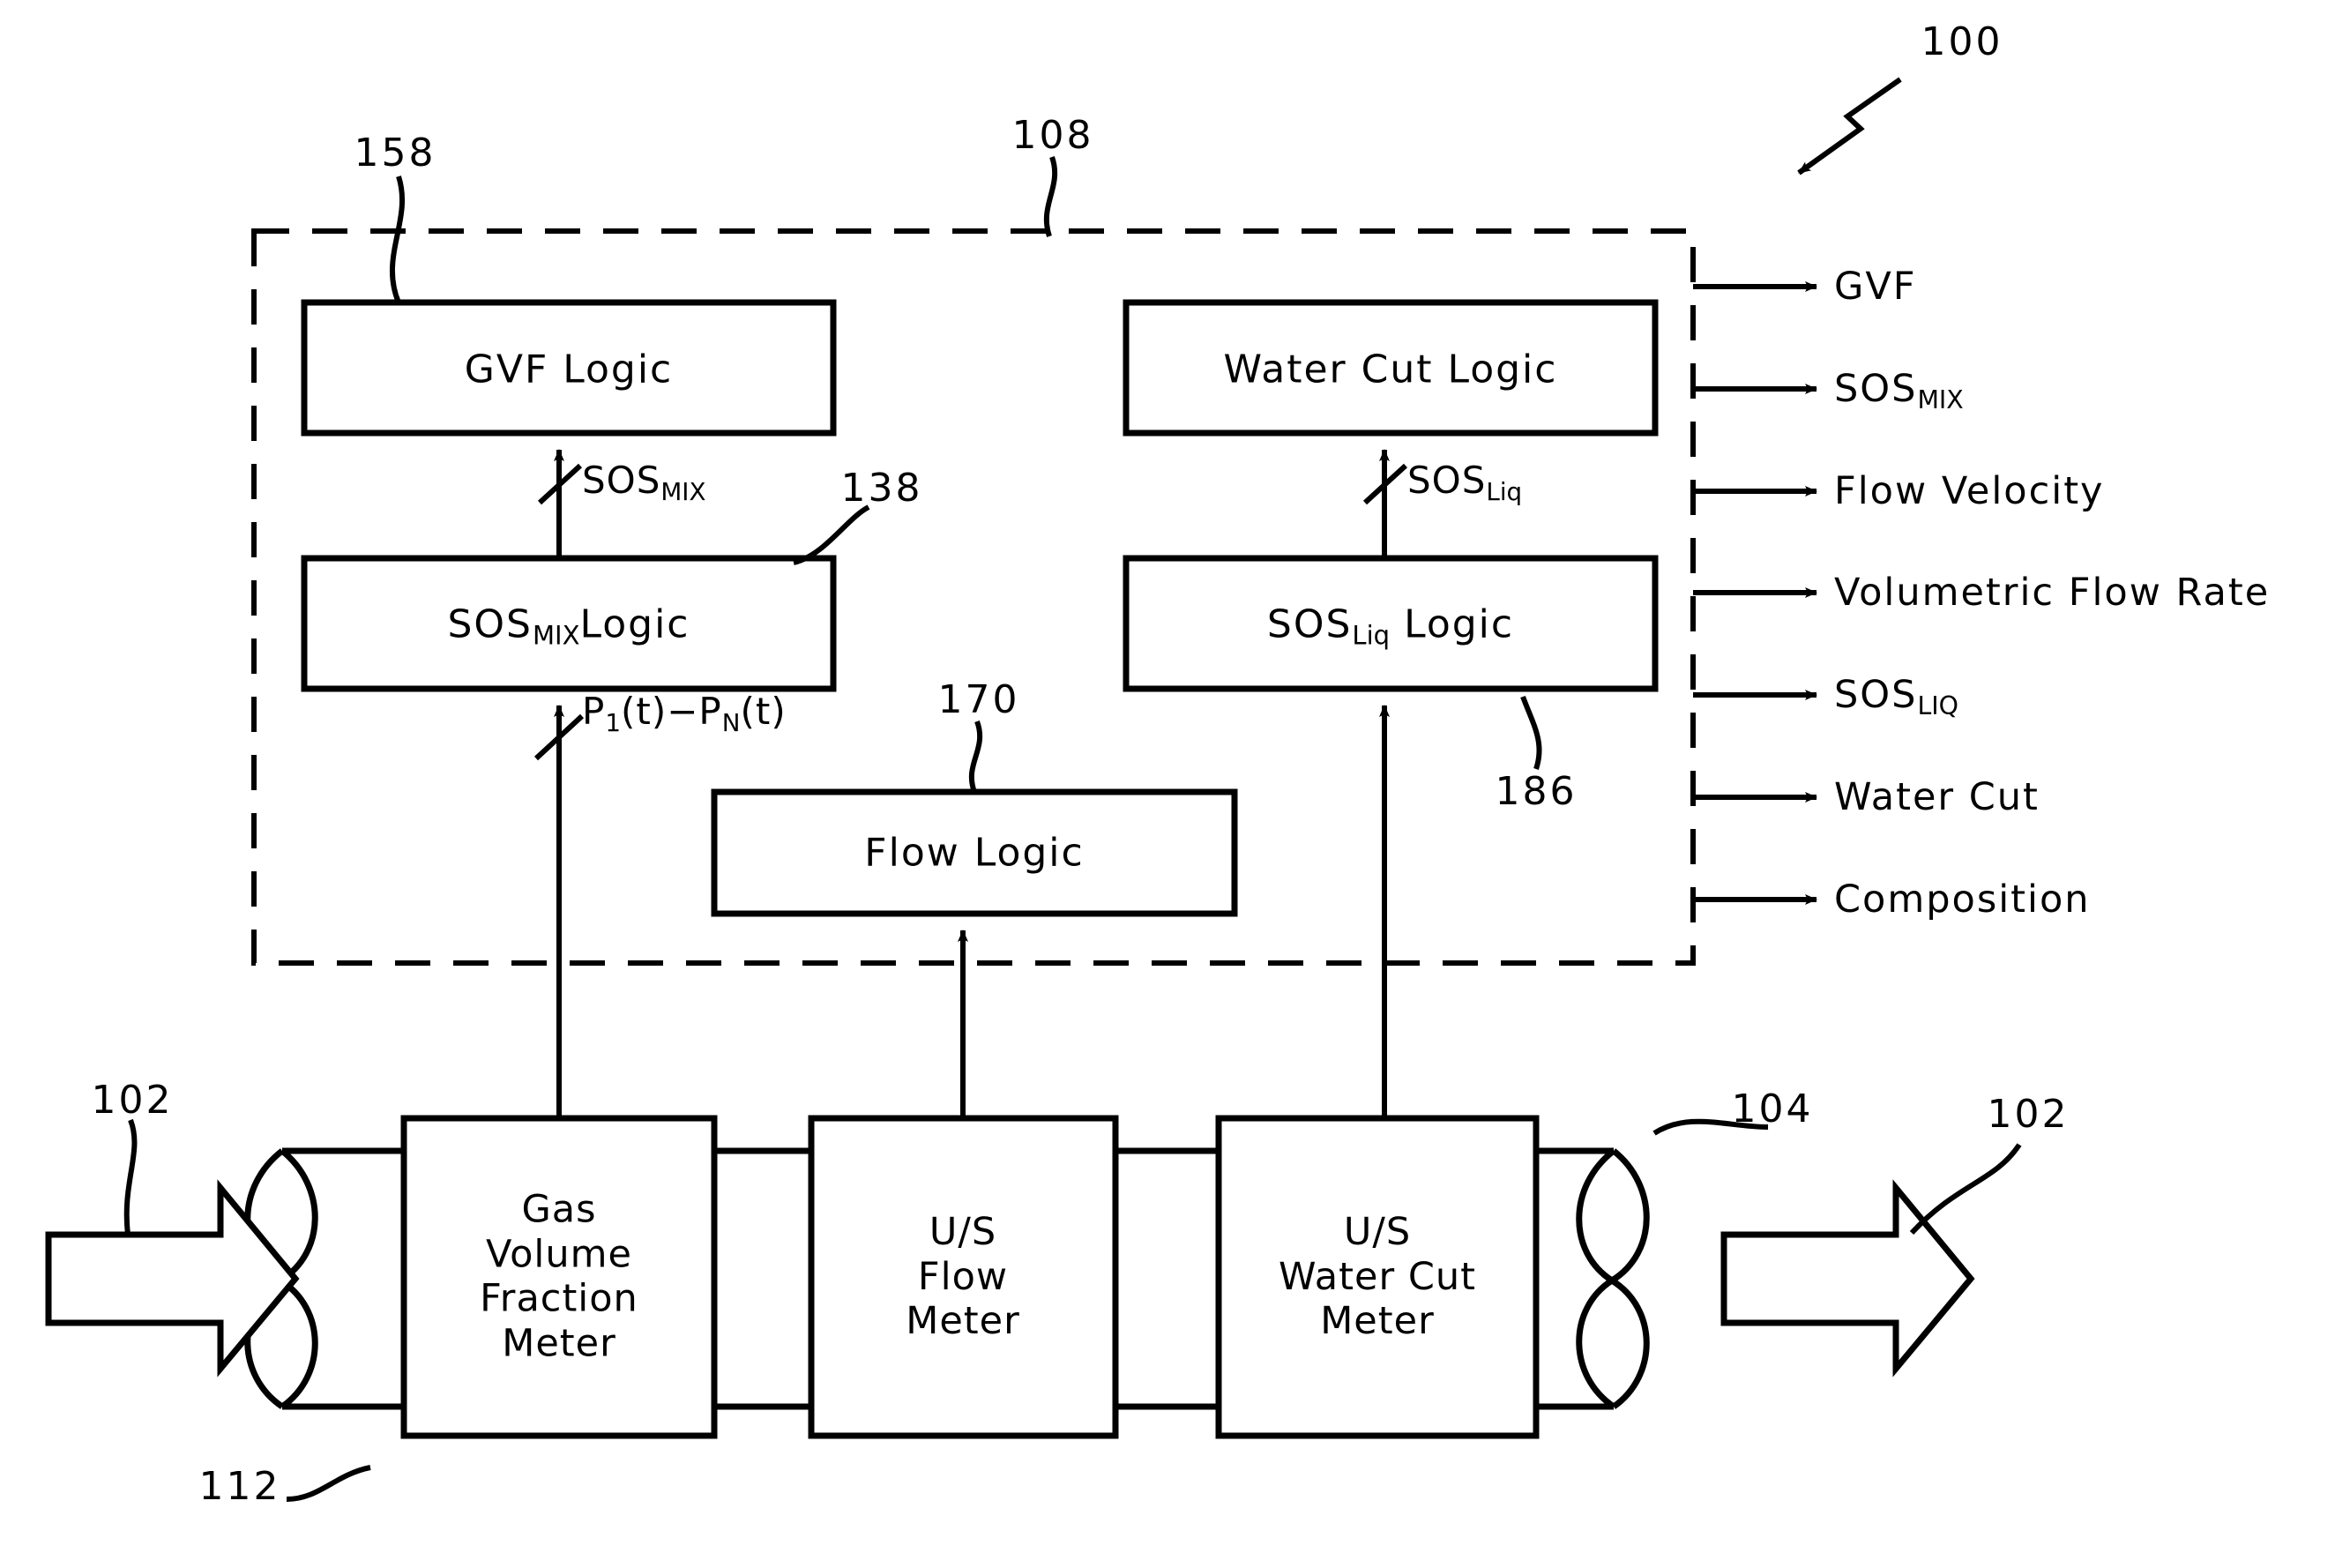 The height and width of the screenshot is (1568, 2335). I want to click on gvf-logic-label: GVF Logic, so click(569, 369).